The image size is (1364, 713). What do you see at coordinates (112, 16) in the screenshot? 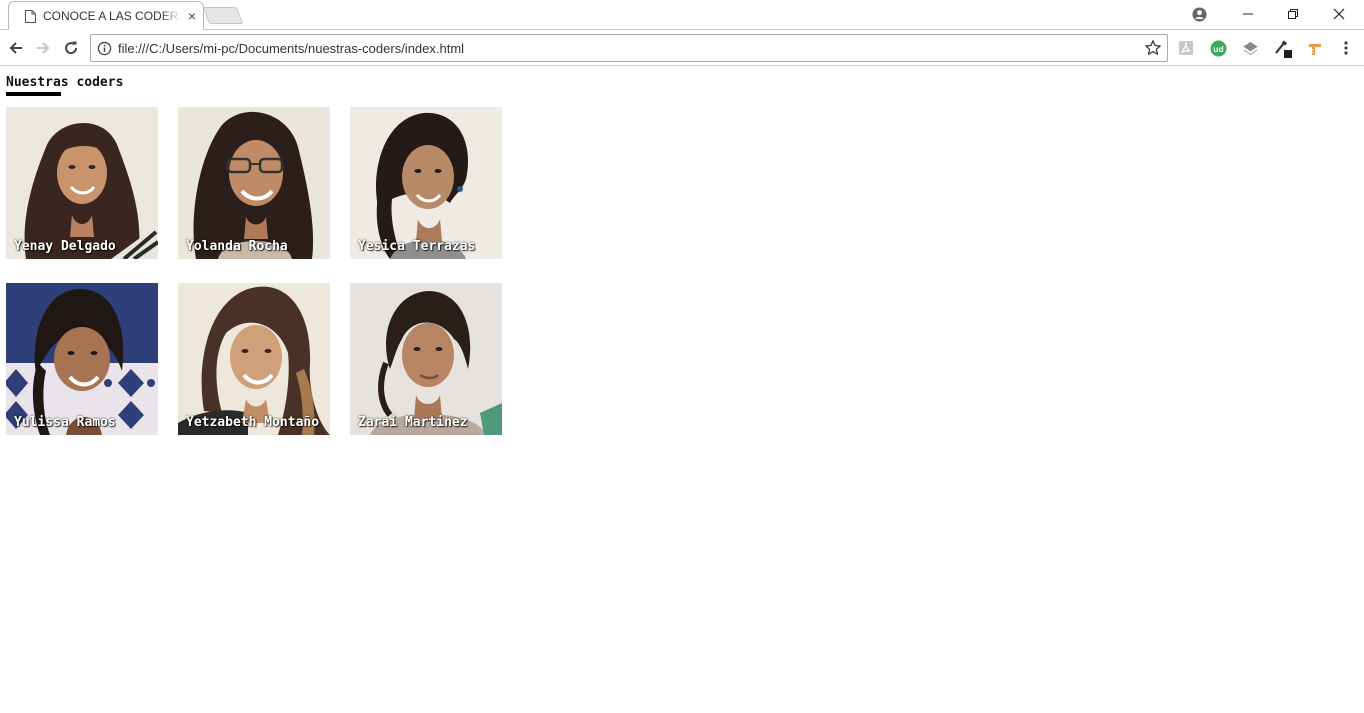
I see `tab-title: CONOCE A LAS CODERS` at bounding box center [112, 16].